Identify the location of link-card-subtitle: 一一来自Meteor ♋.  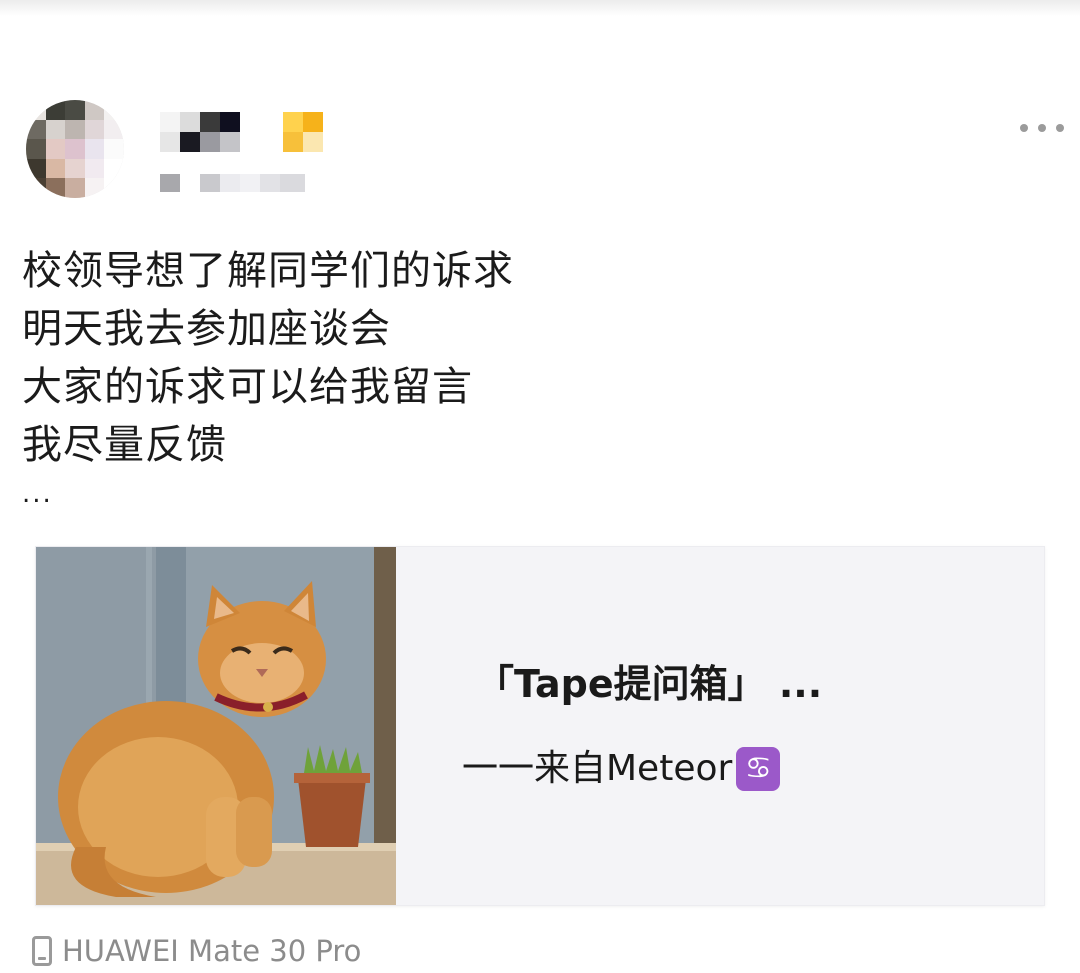
(621, 769).